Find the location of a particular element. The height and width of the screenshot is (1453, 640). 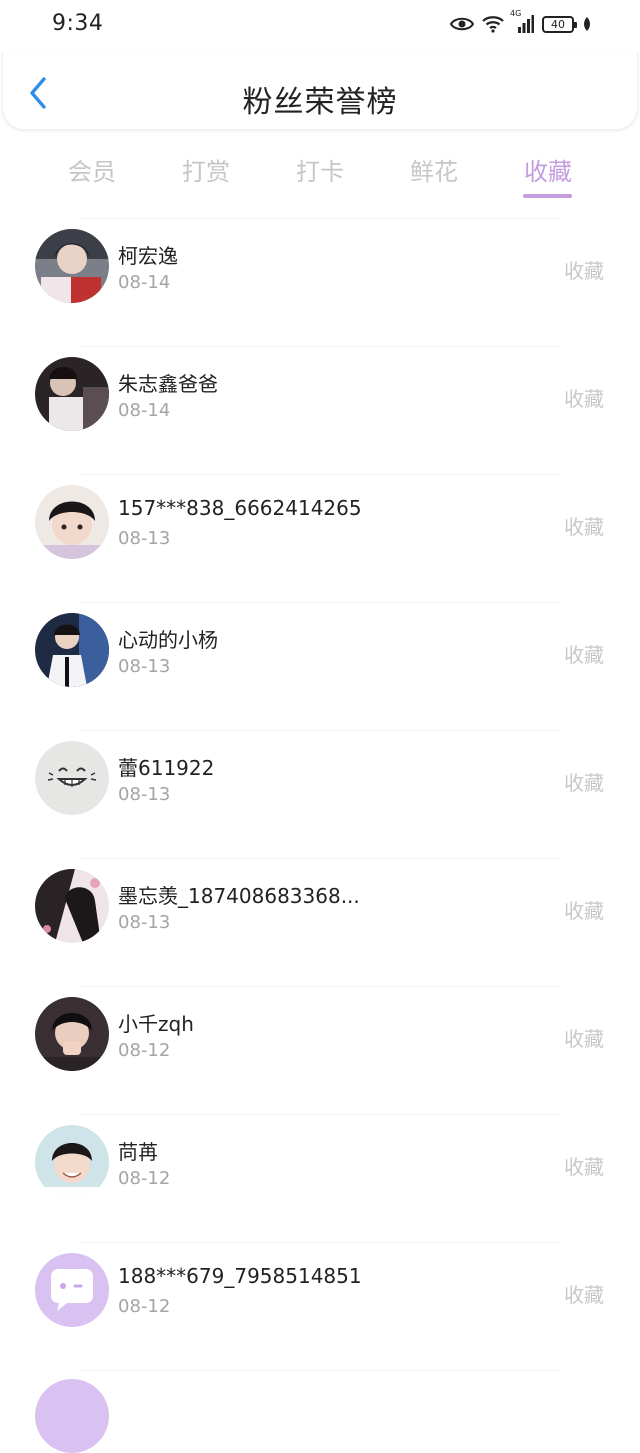

user-name: 157***838_6662414265 is located at coordinates (240, 508).